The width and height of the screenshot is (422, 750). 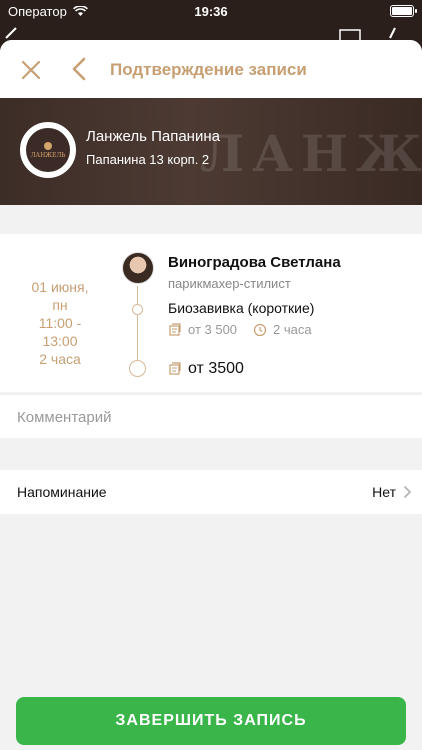 I want to click on appointment-datetime: 01 июня, пн 11:00 - 13:00 2 часа, so click(x=60, y=323).